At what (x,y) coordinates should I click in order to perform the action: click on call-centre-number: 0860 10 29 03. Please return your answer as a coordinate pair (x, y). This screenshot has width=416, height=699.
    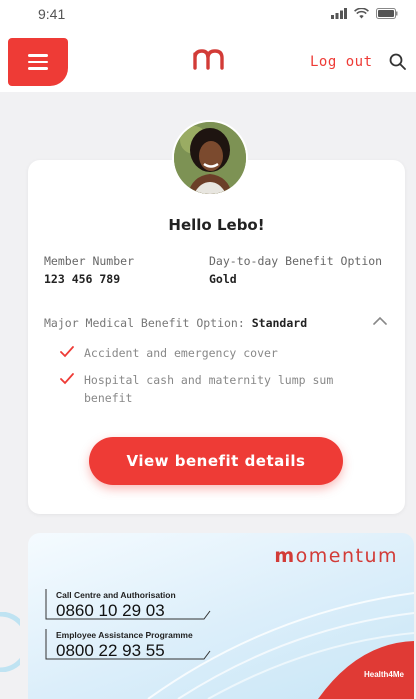
    Looking at the image, I should click on (110, 611).